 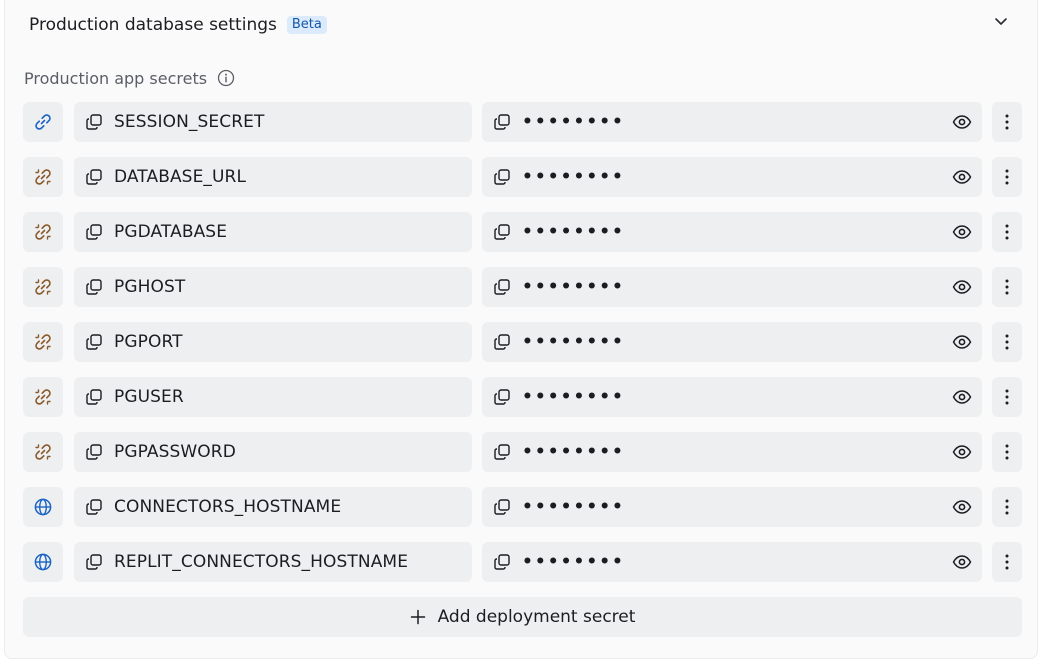 What do you see at coordinates (273, 287) in the screenshot?
I see `secret-key-field: PGHOST` at bounding box center [273, 287].